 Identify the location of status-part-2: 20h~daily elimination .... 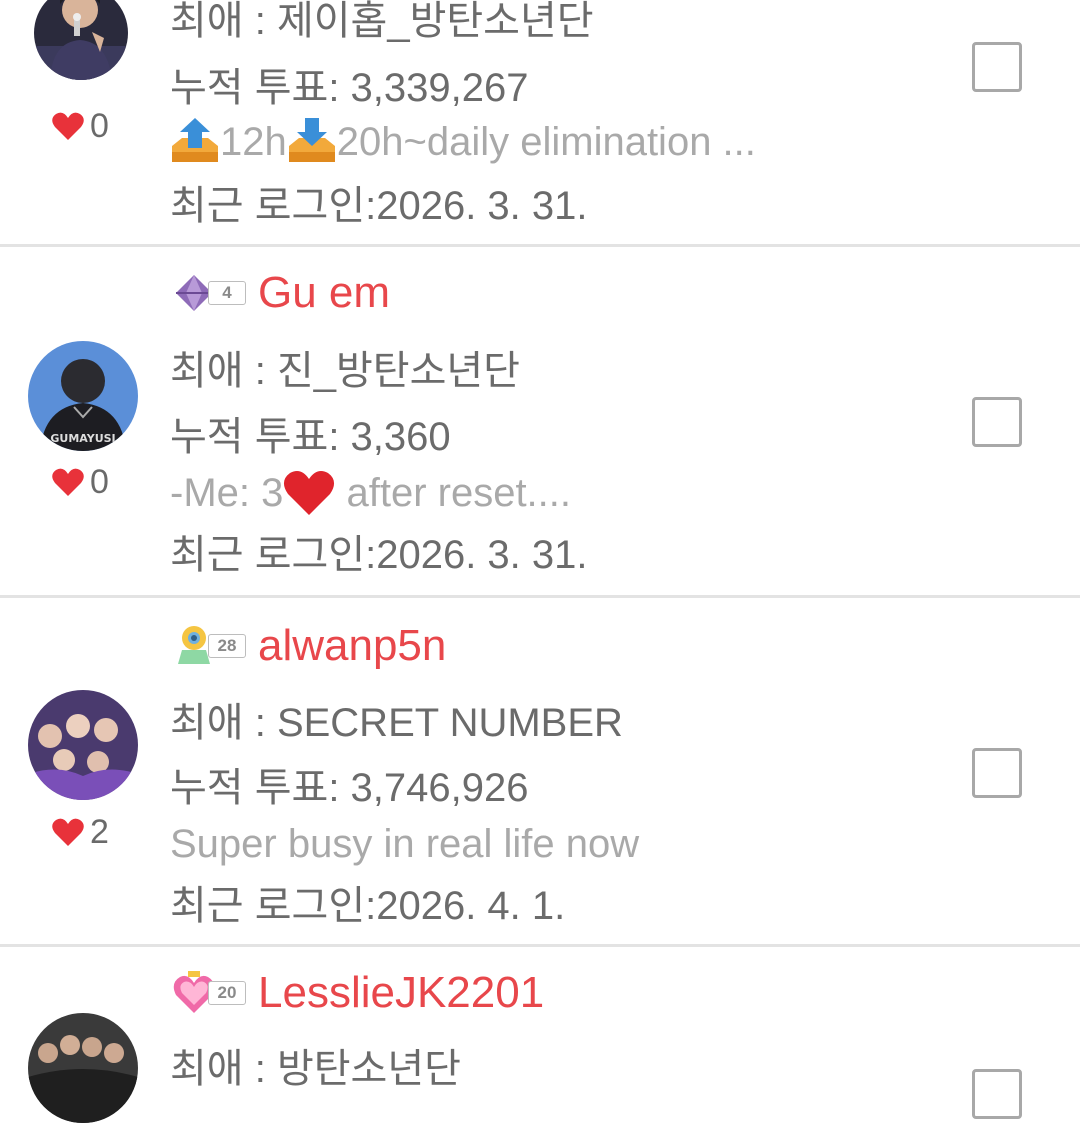
(546, 142).